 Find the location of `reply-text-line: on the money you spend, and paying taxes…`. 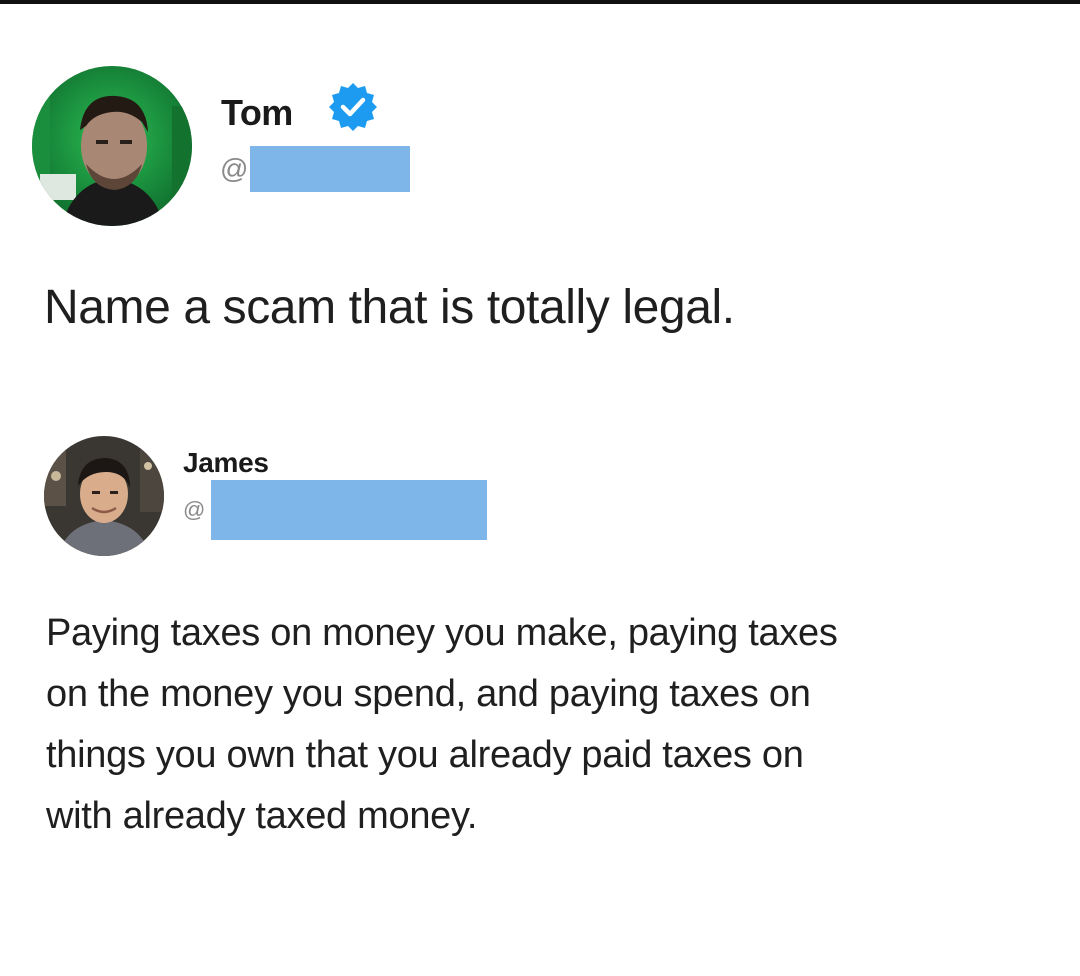

reply-text-line: on the money you spend, and paying taxes… is located at coordinates (428, 694).